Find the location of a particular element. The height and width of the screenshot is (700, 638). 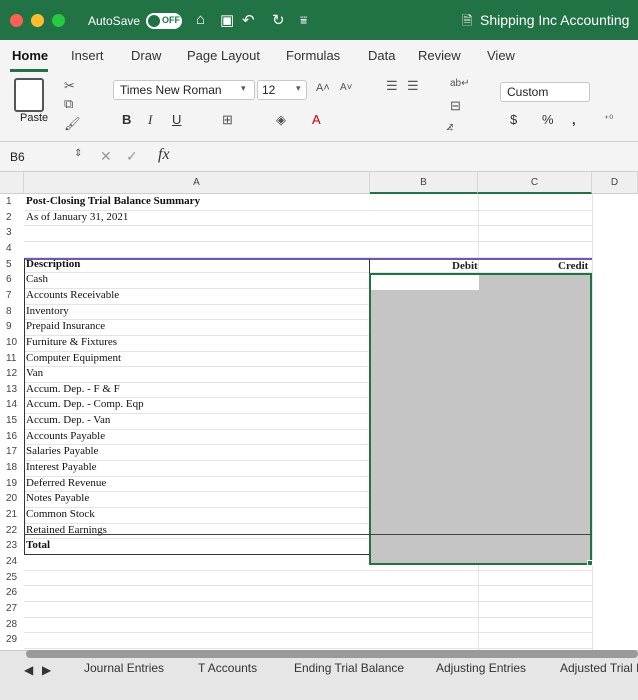

row-header: 18 is located at coordinates (12, 468).